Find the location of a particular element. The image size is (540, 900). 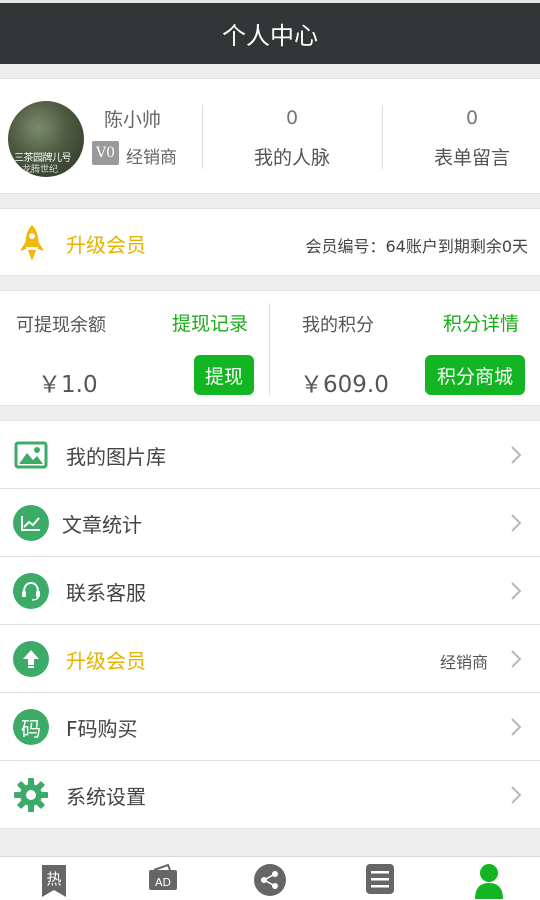

points-amount: ￥609.0 is located at coordinates (344, 385).